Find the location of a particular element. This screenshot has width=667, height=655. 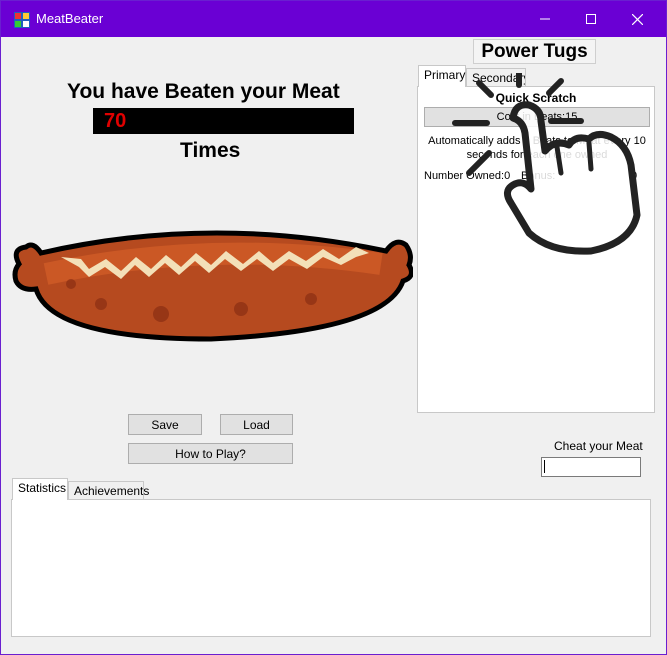

beat-count: 70 is located at coordinates (115, 121).